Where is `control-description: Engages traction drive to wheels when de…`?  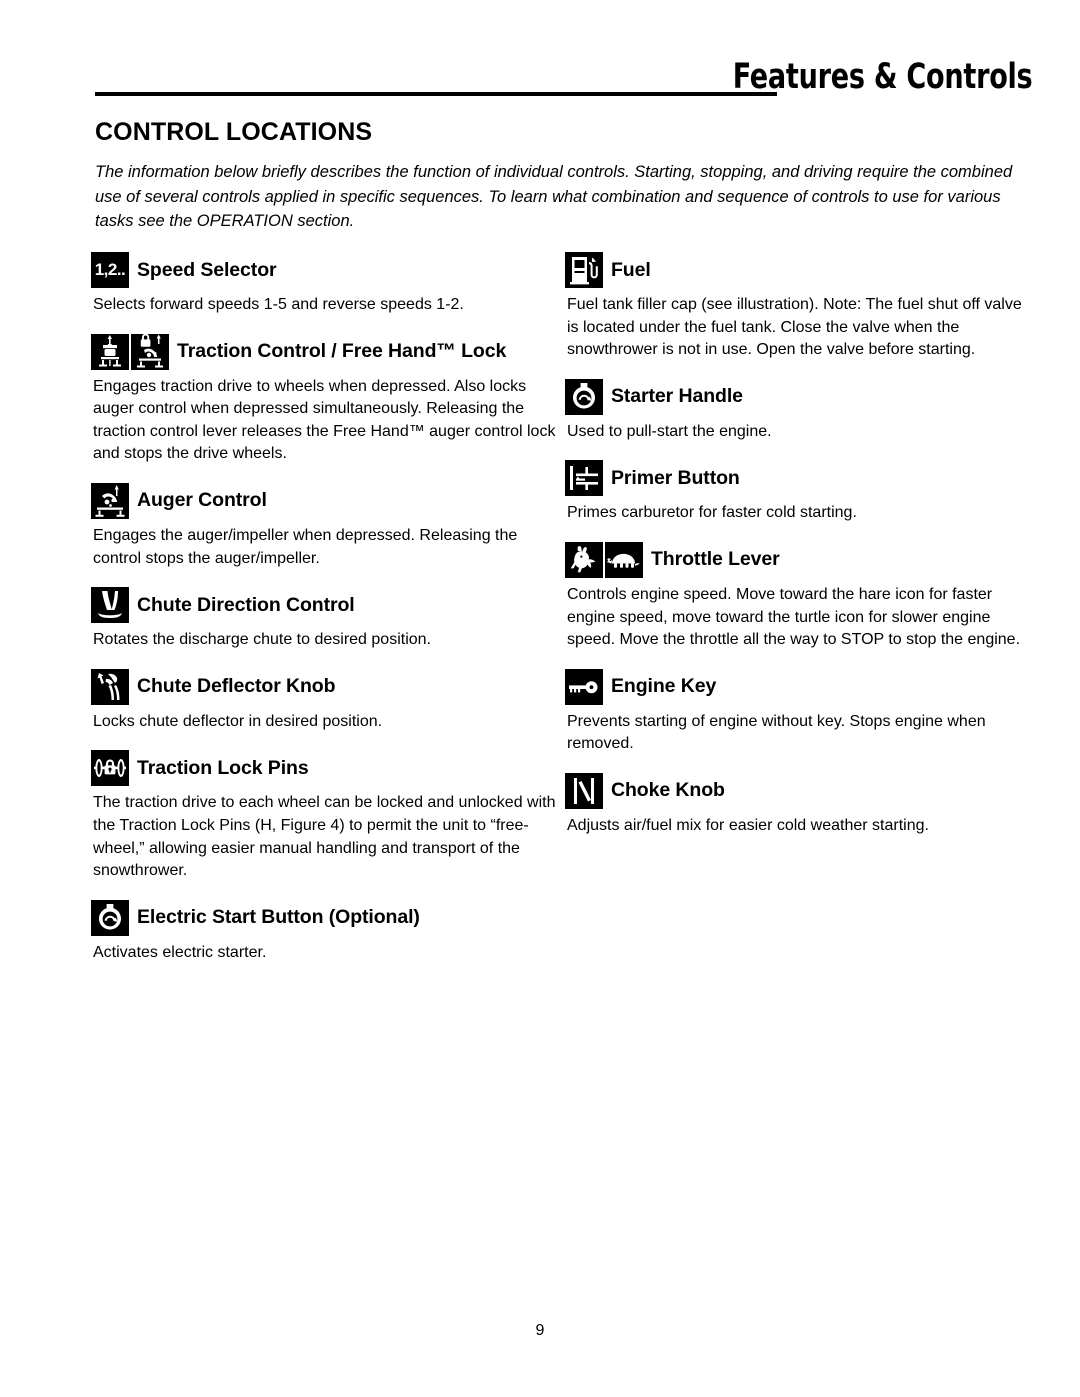
control-description: Engages traction drive to wheels when de… is located at coordinates (324, 420).